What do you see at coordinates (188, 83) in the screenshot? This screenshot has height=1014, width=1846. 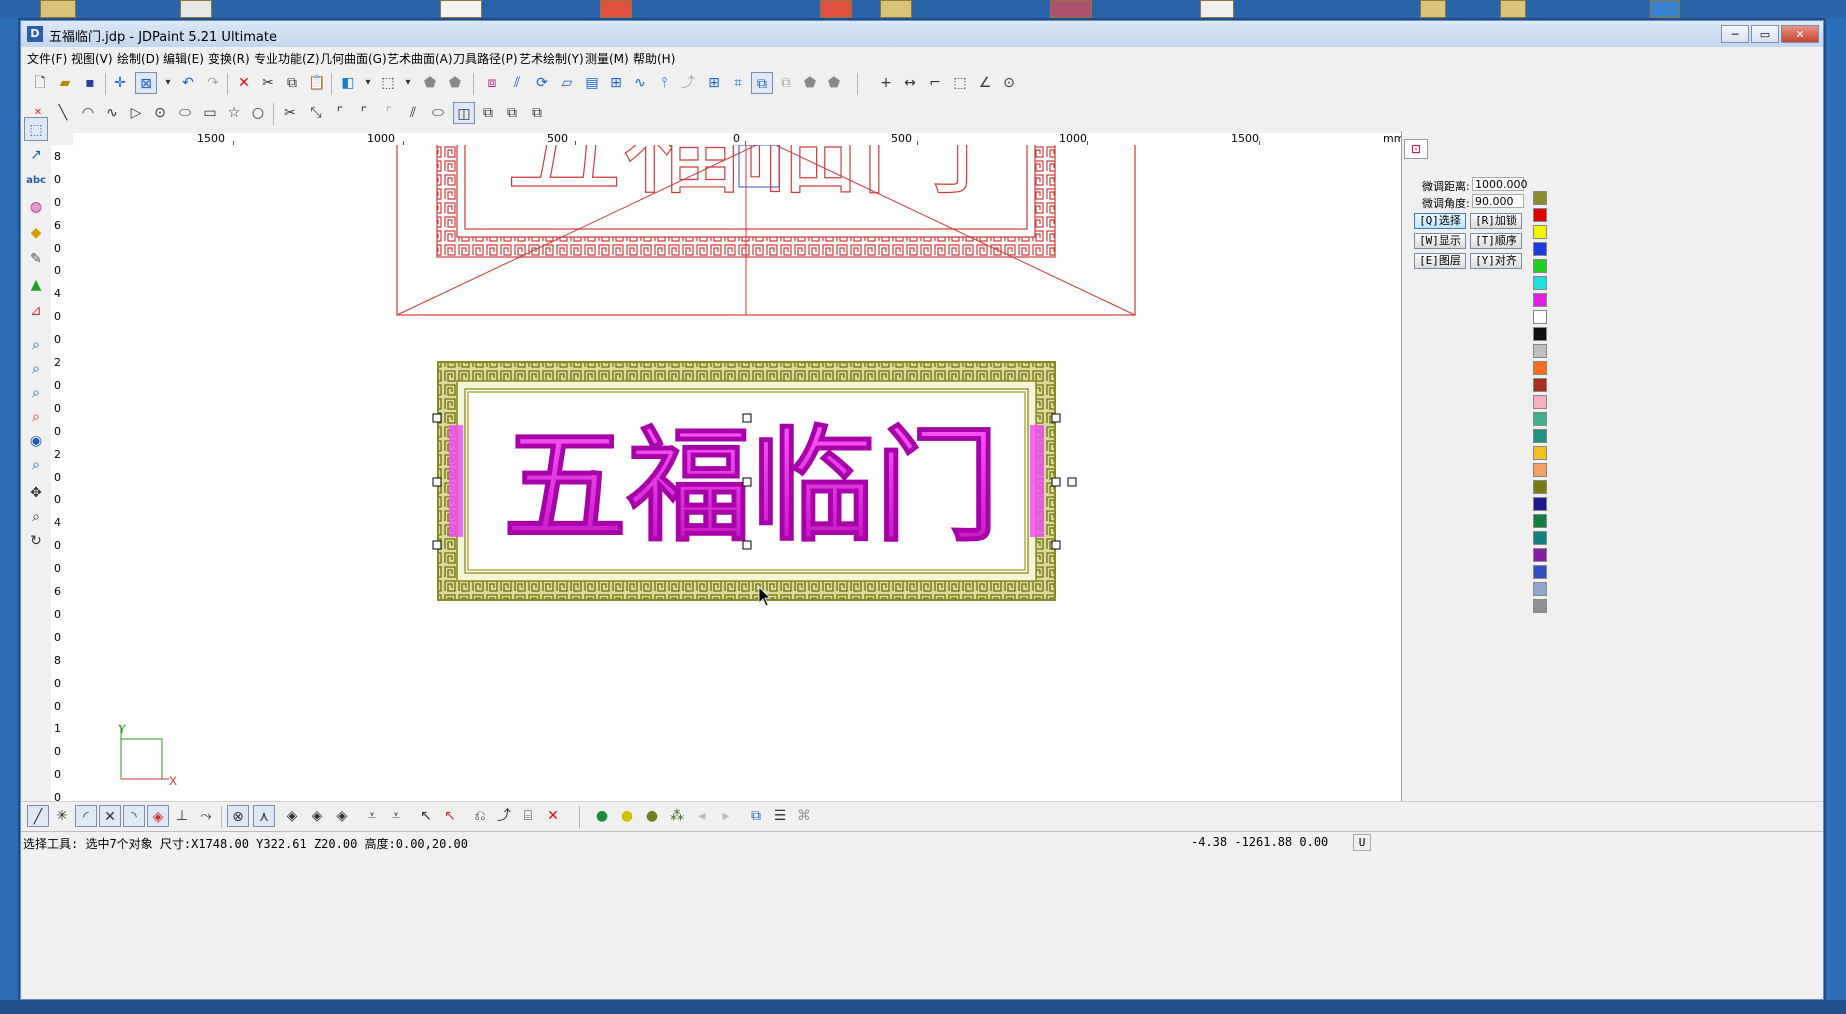 I see `undo-icon: ↶` at bounding box center [188, 83].